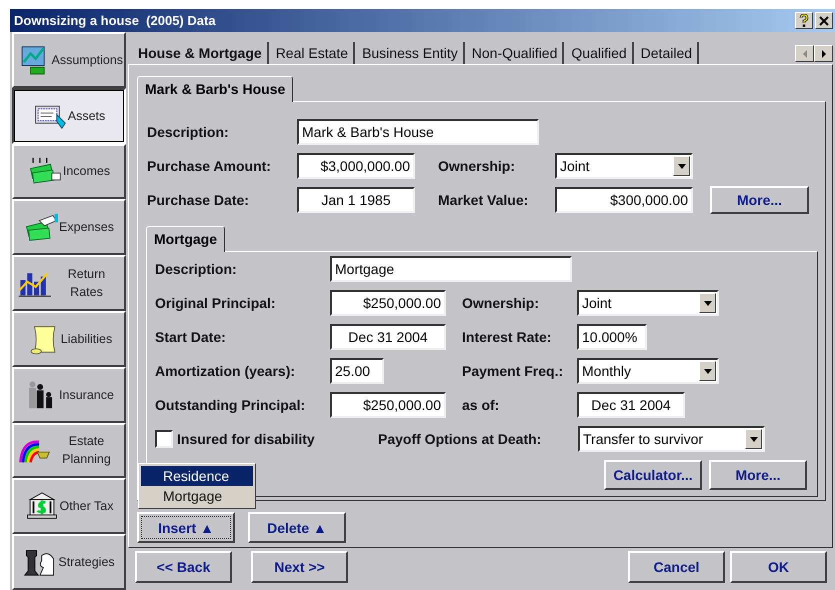  I want to click on sidebar-button: Liabilities, so click(69, 338).